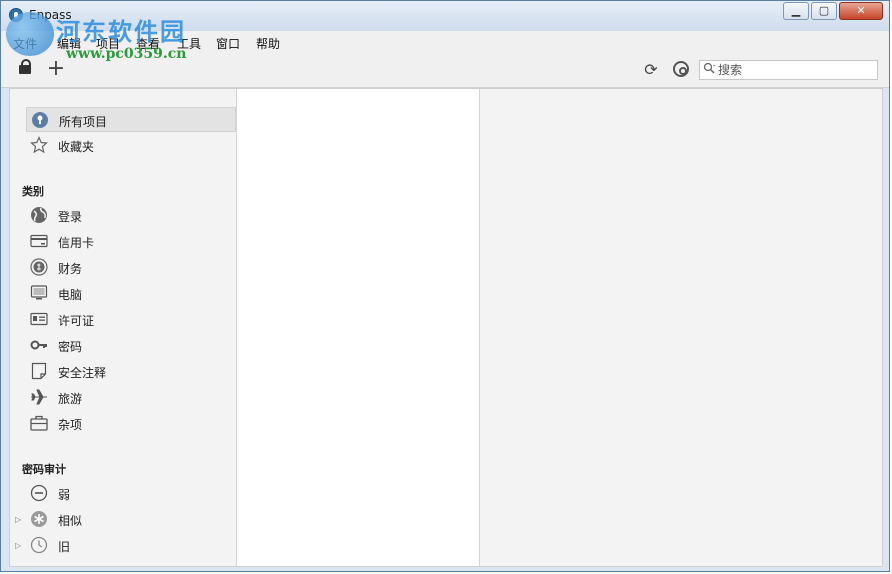 The image size is (892, 574). I want to click on menu-edit: 编辑, so click(69, 43).